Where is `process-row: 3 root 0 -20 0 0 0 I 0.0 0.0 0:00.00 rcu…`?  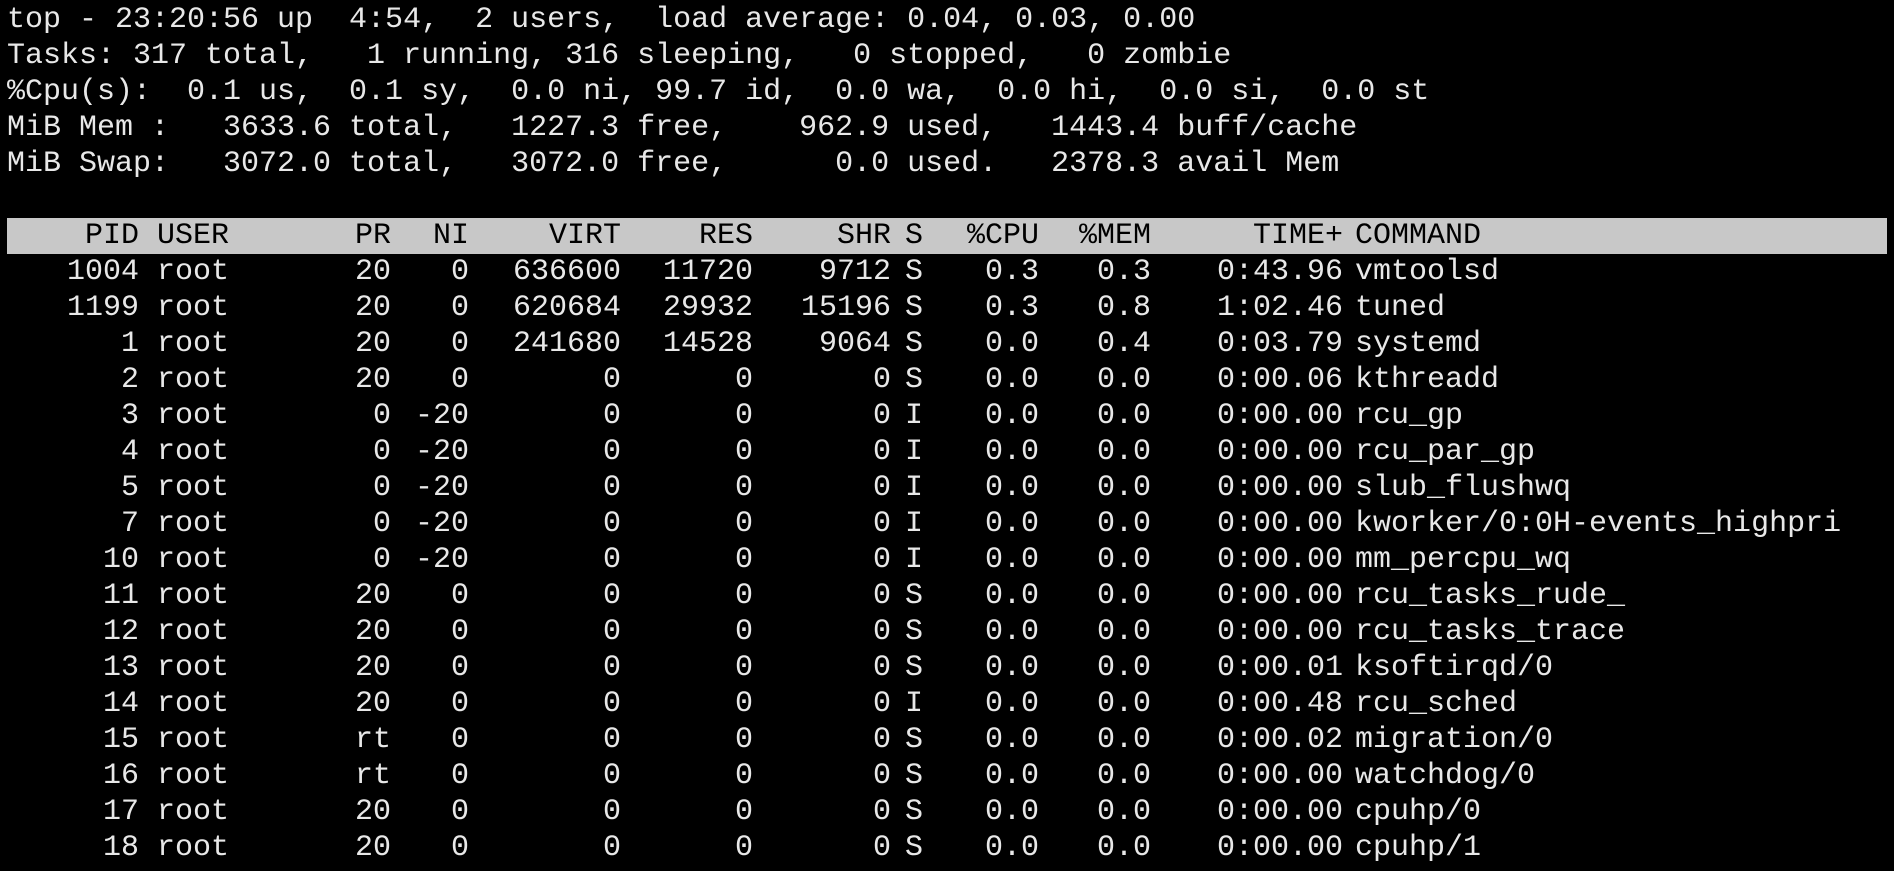
process-row: 3 root 0 -20 0 0 0 I 0.0 0.0 0:00.00 rcu… is located at coordinates (947, 416).